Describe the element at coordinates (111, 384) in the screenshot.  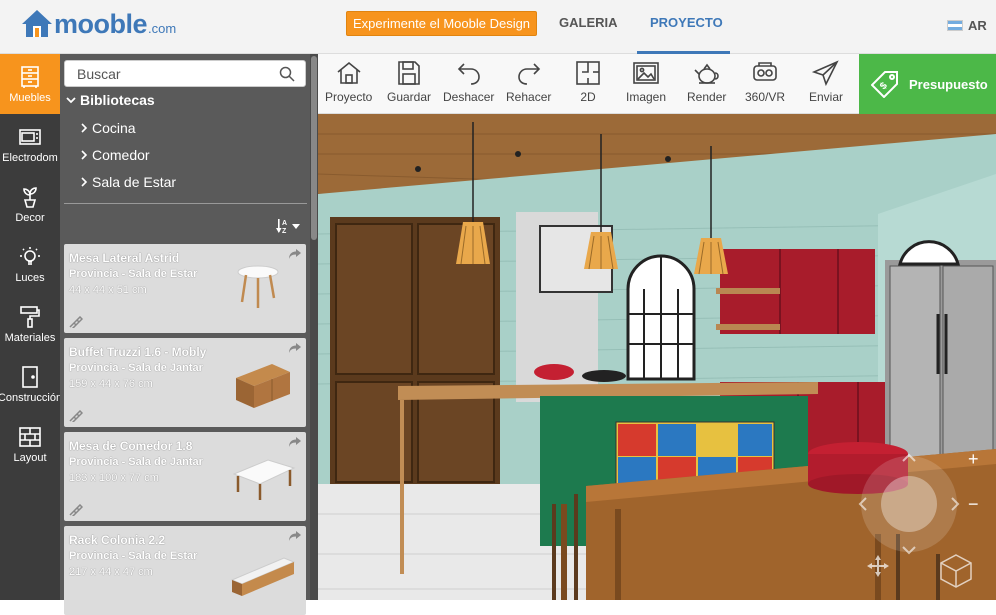
I see `product-dimensions: 159 x 44 x 76 cm` at that location.